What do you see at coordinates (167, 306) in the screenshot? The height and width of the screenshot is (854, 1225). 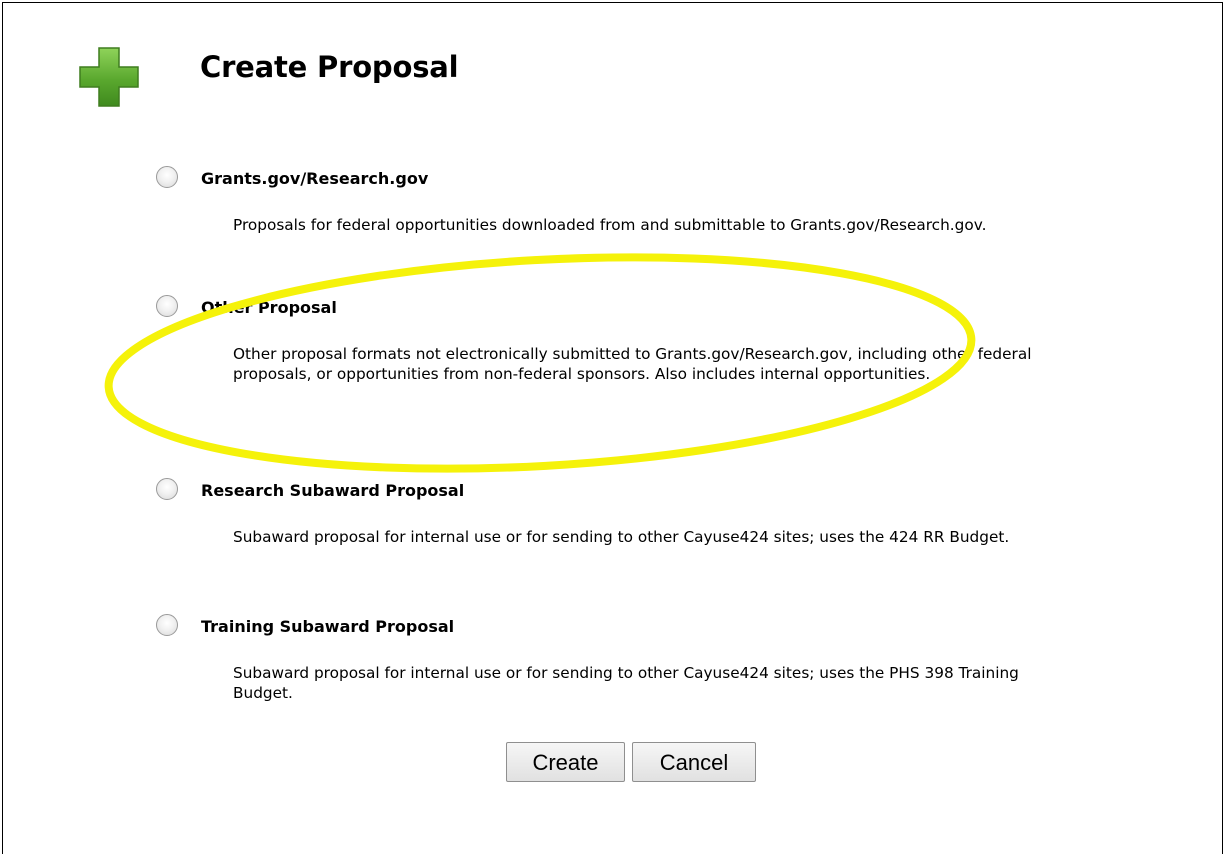 I see `radio-other-proposal` at bounding box center [167, 306].